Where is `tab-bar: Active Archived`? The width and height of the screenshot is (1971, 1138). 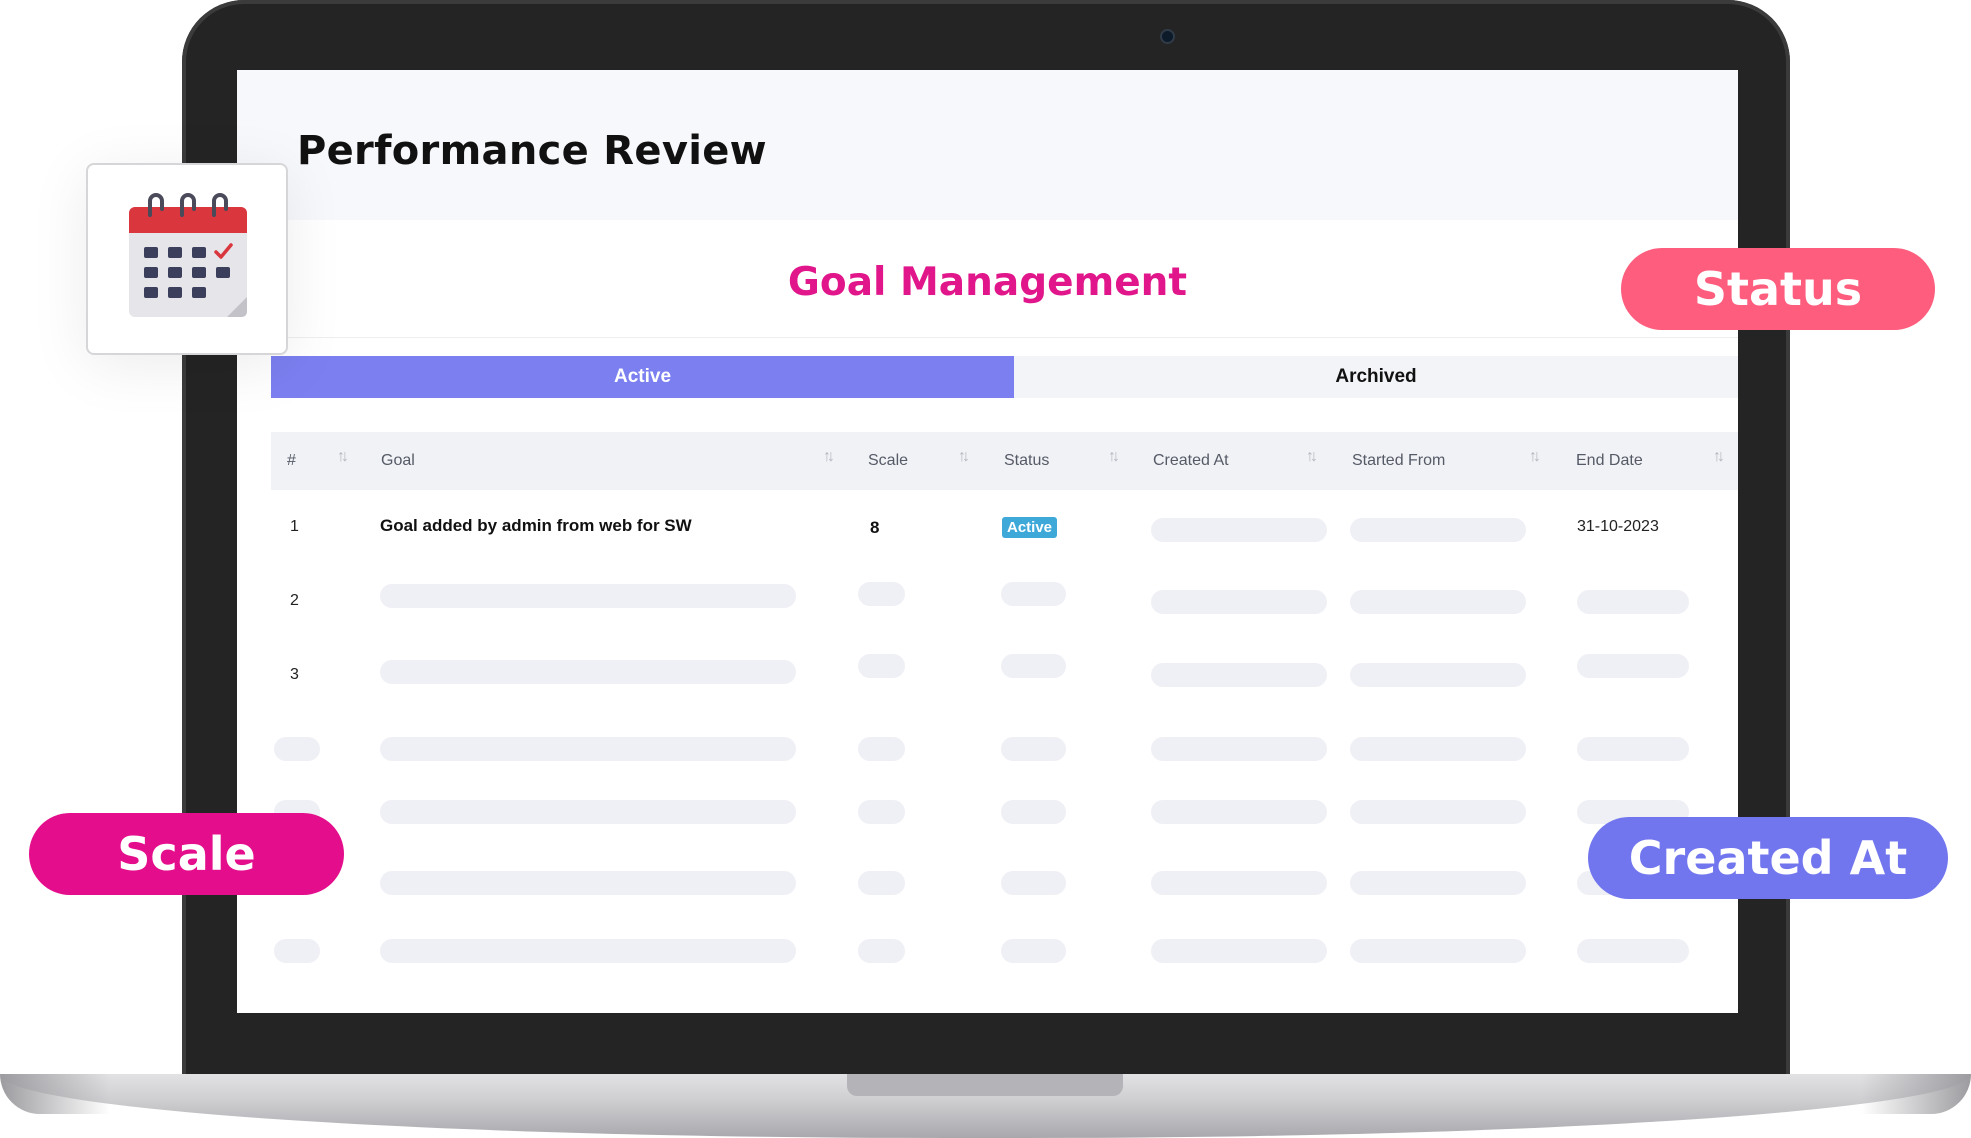
tab-bar: Active Archived is located at coordinates (1004, 377).